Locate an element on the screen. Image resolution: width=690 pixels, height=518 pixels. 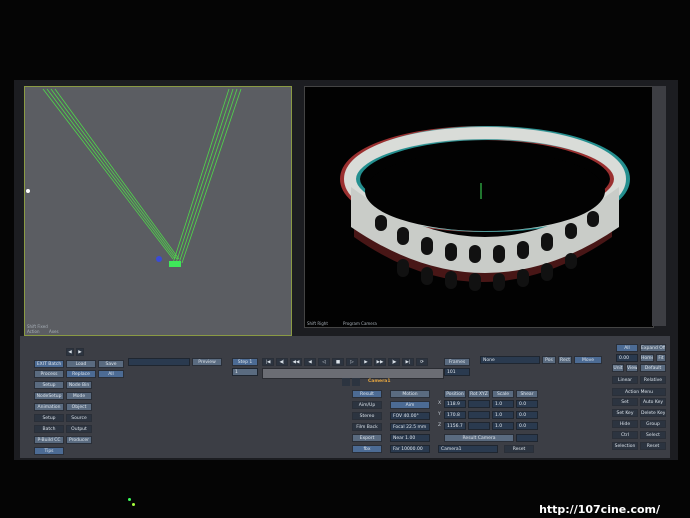
focal-field: Focal 22.5 mm is located at coordinates (410, 427).